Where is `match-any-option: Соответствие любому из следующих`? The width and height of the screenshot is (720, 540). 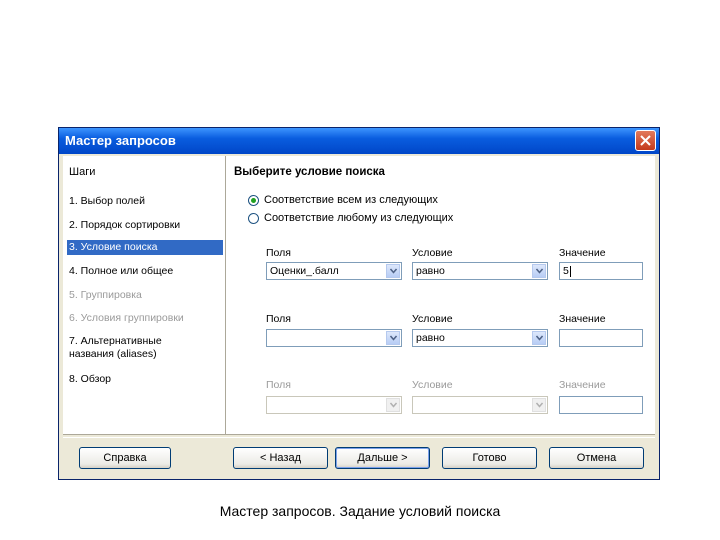 match-any-option: Соответствие любому из следующих is located at coordinates (350, 218).